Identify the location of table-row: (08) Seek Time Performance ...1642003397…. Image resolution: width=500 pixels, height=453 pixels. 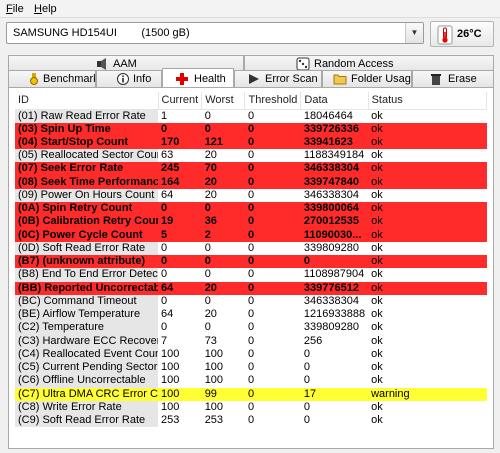
(251, 182).